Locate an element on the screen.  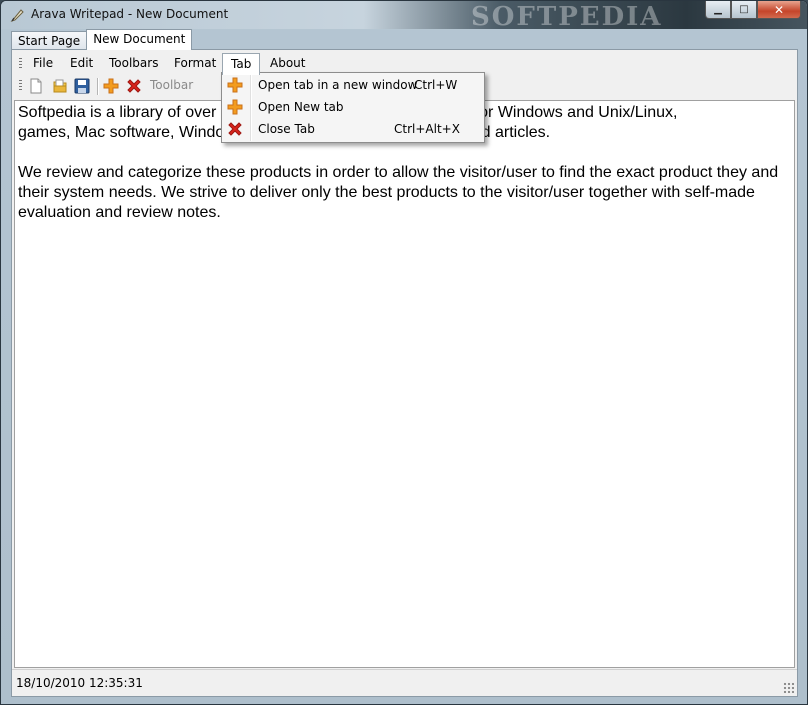
menu-grip-handle is located at coordinates (20, 64).